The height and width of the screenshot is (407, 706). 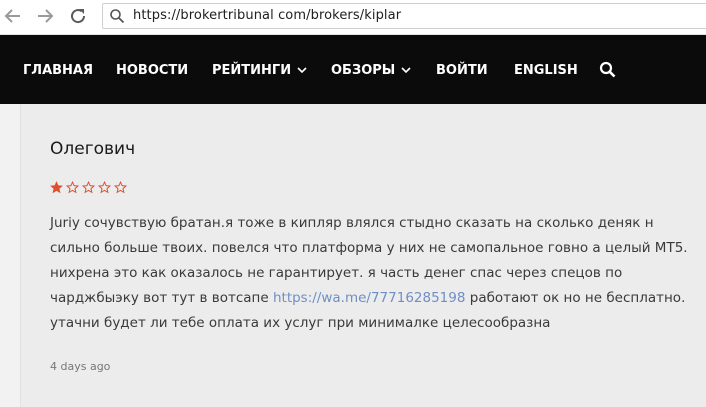 I want to click on nav-item-label: НОВОСТИ, so click(x=152, y=70).